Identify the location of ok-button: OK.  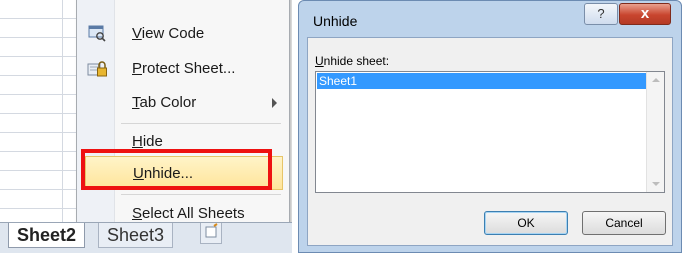
(526, 223).